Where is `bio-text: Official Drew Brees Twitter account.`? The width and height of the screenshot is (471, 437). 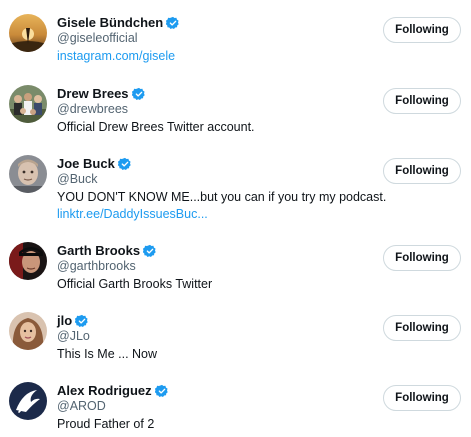
bio-text: Official Drew Brees Twitter account. is located at coordinates (156, 127).